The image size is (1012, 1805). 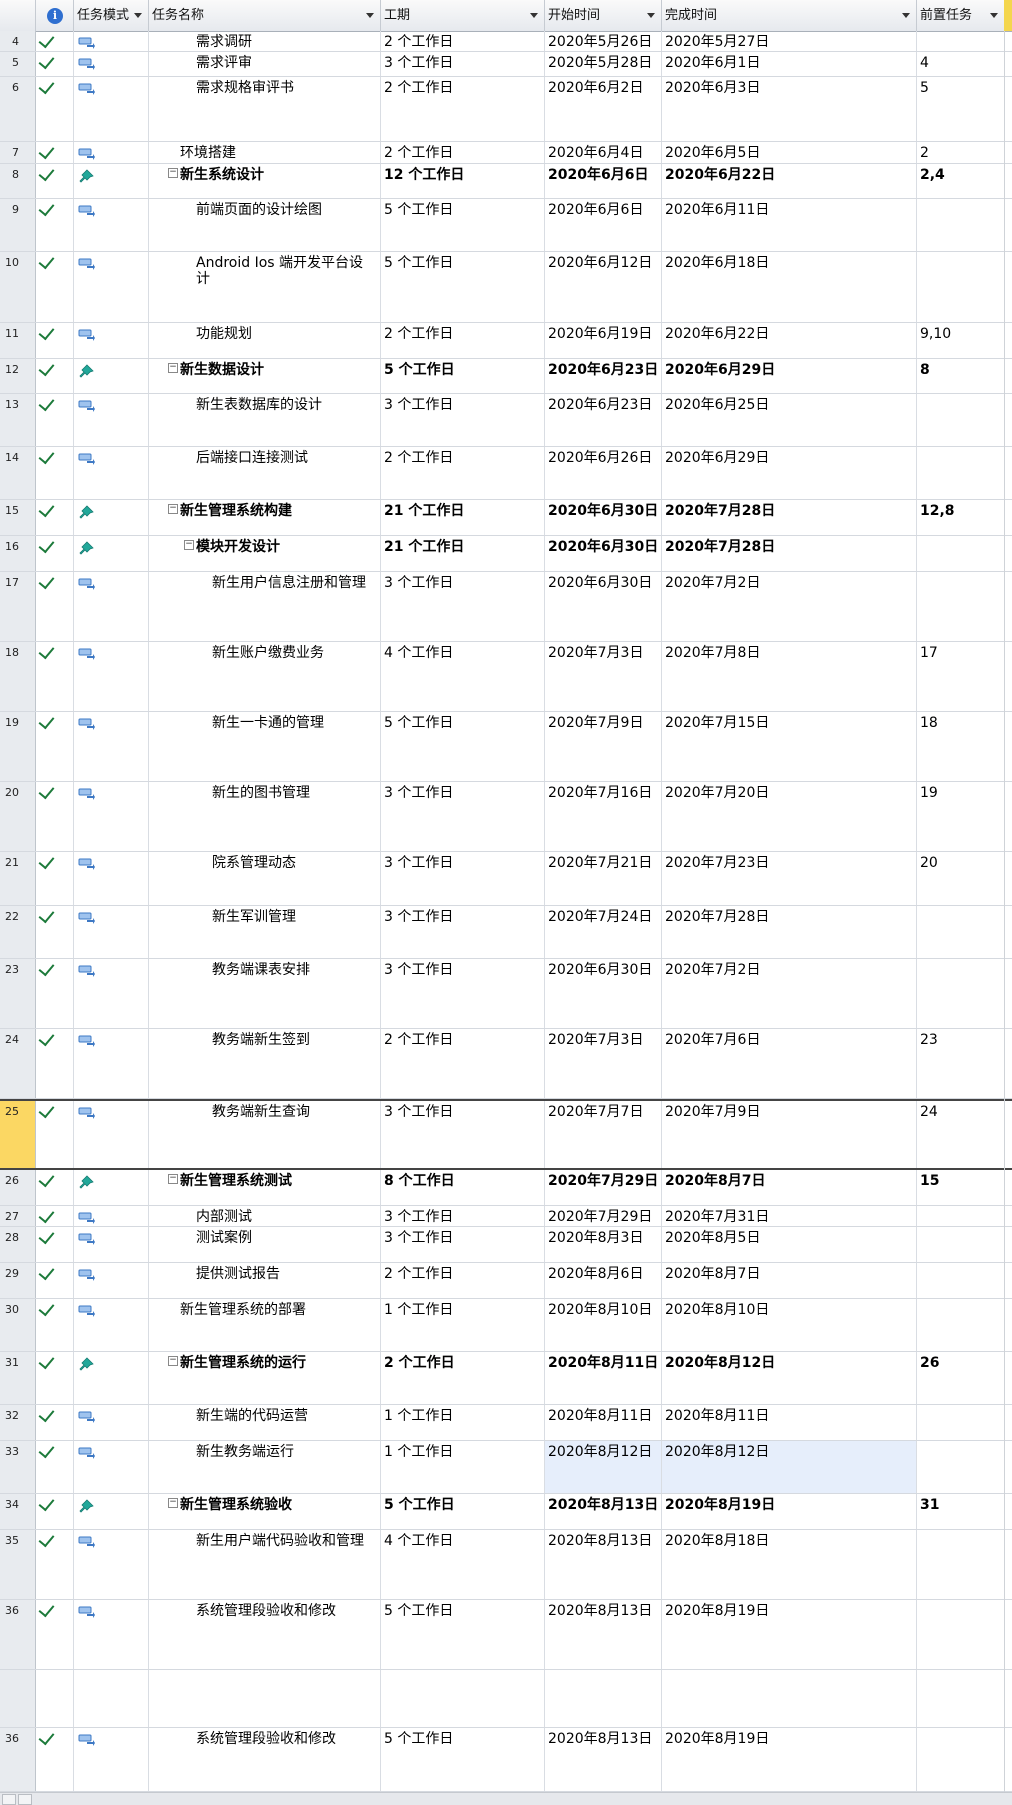 What do you see at coordinates (603, 1698) in the screenshot?
I see `start-date-cell` at bounding box center [603, 1698].